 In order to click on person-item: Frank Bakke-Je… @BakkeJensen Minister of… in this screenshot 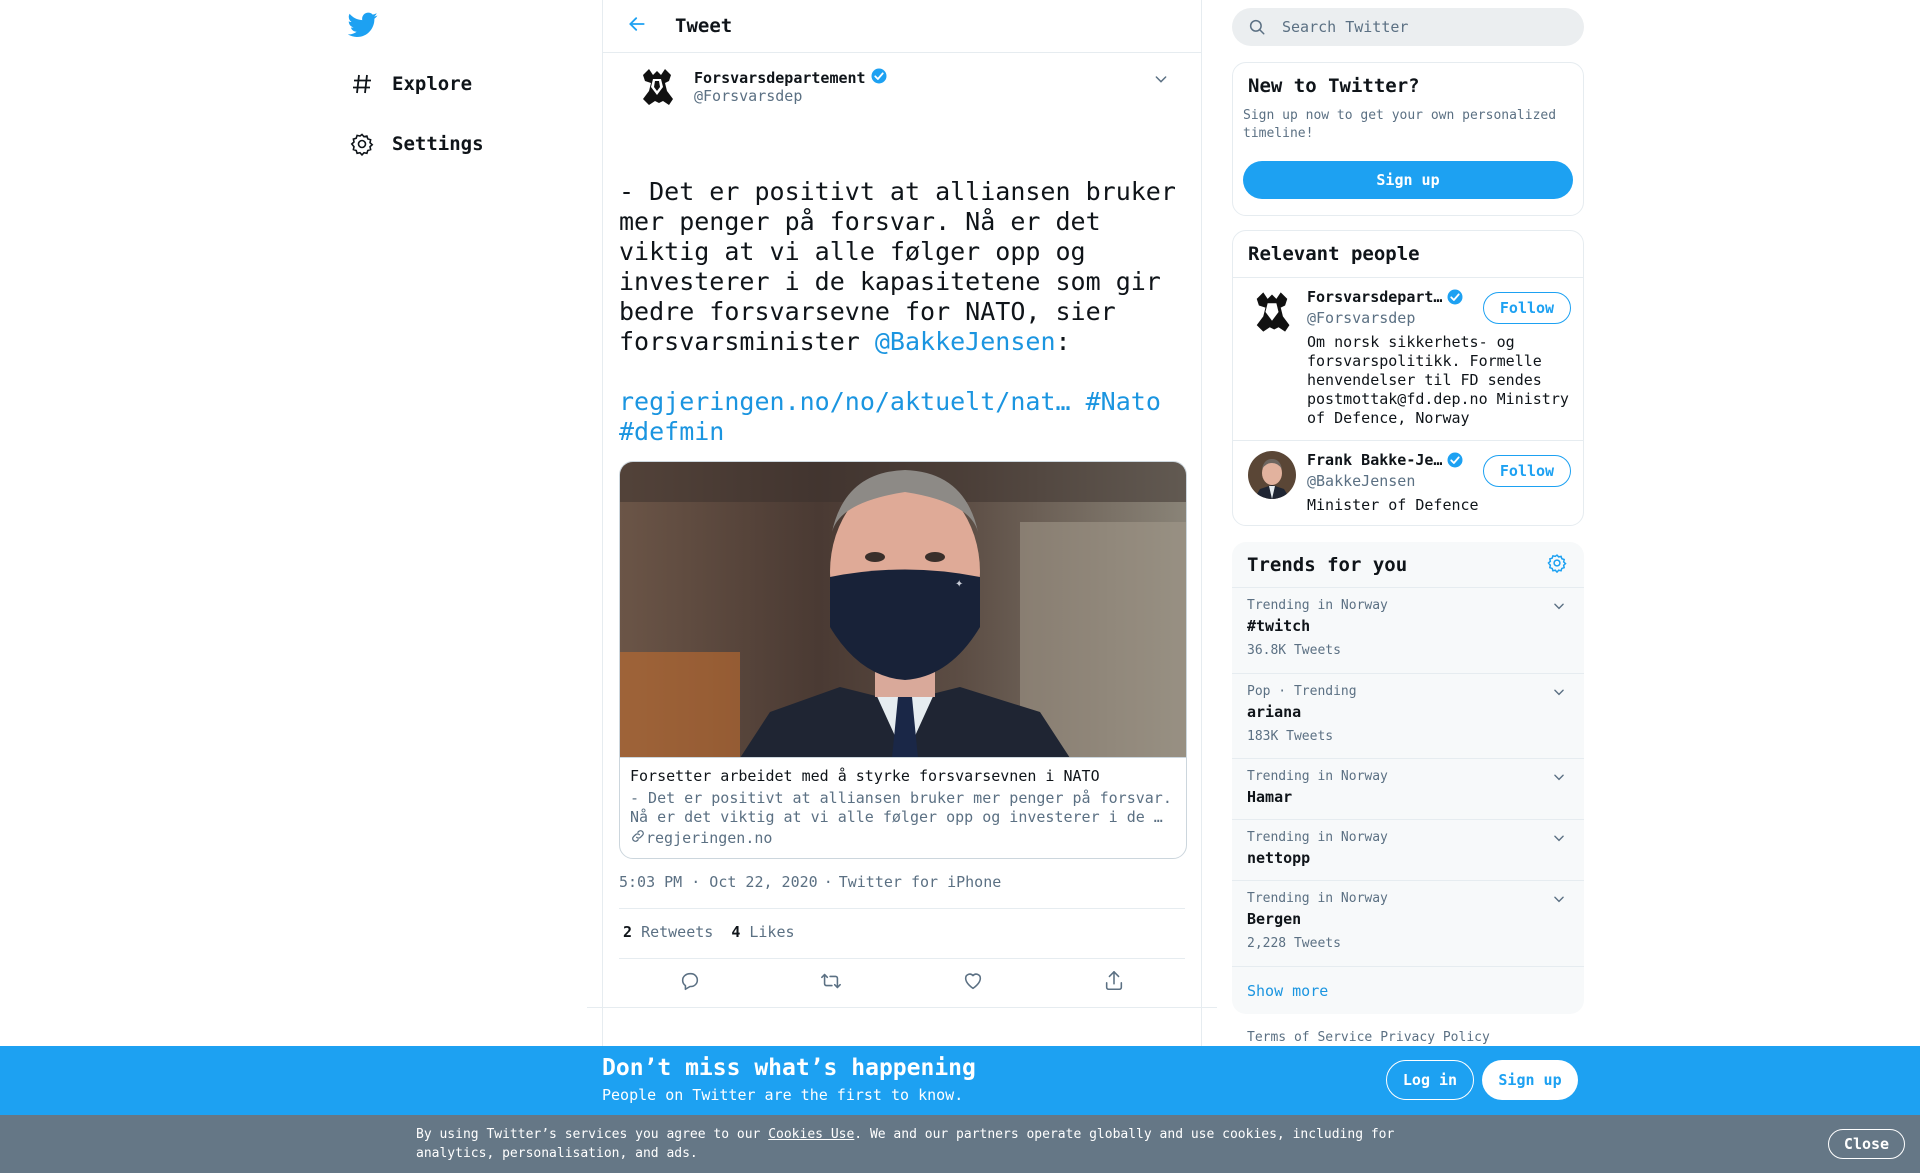, I will do `click(1408, 482)`.